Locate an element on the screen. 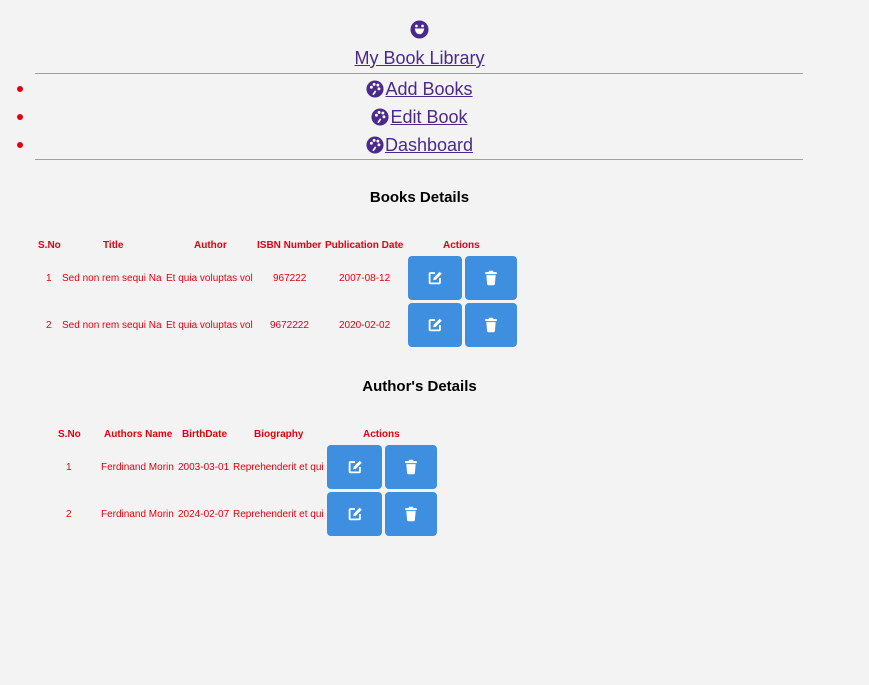 The image size is (869, 685). author-cell-sno: 1 is located at coordinates (69, 467).